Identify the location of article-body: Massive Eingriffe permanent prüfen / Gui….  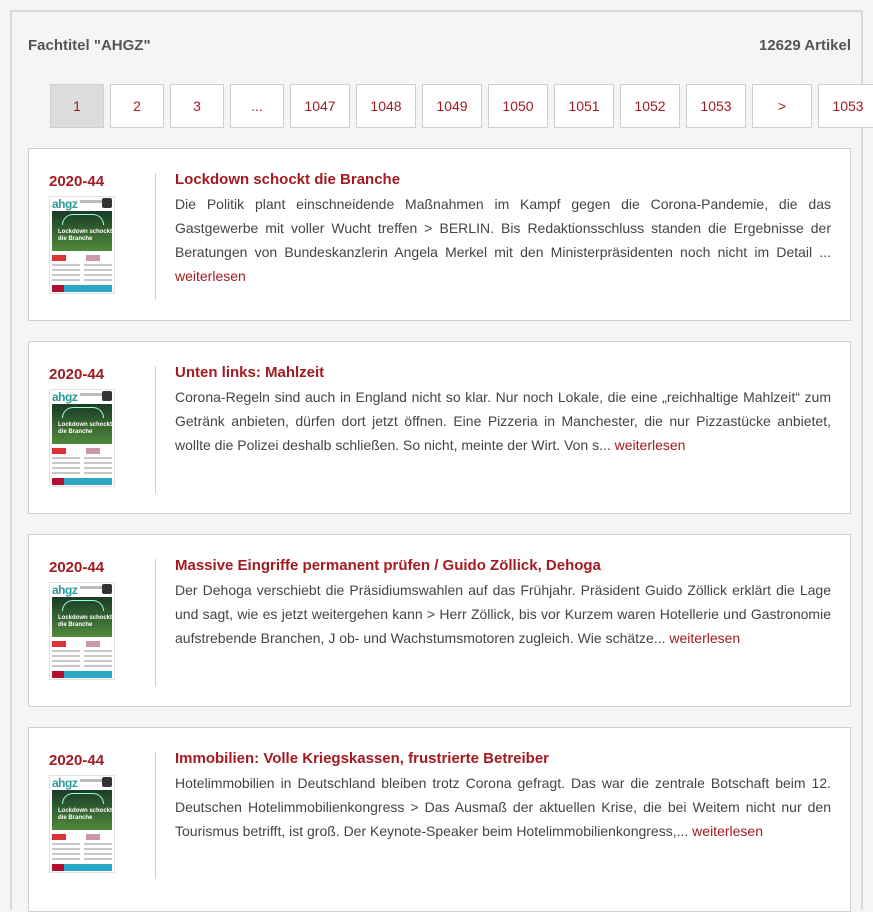
(503, 603).